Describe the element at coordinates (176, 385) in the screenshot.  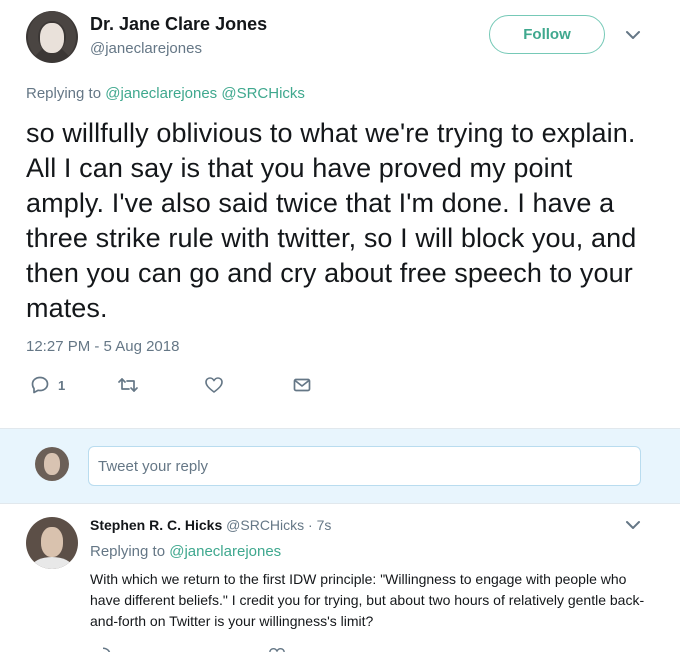
I see `tweet-actions: 1` at that location.